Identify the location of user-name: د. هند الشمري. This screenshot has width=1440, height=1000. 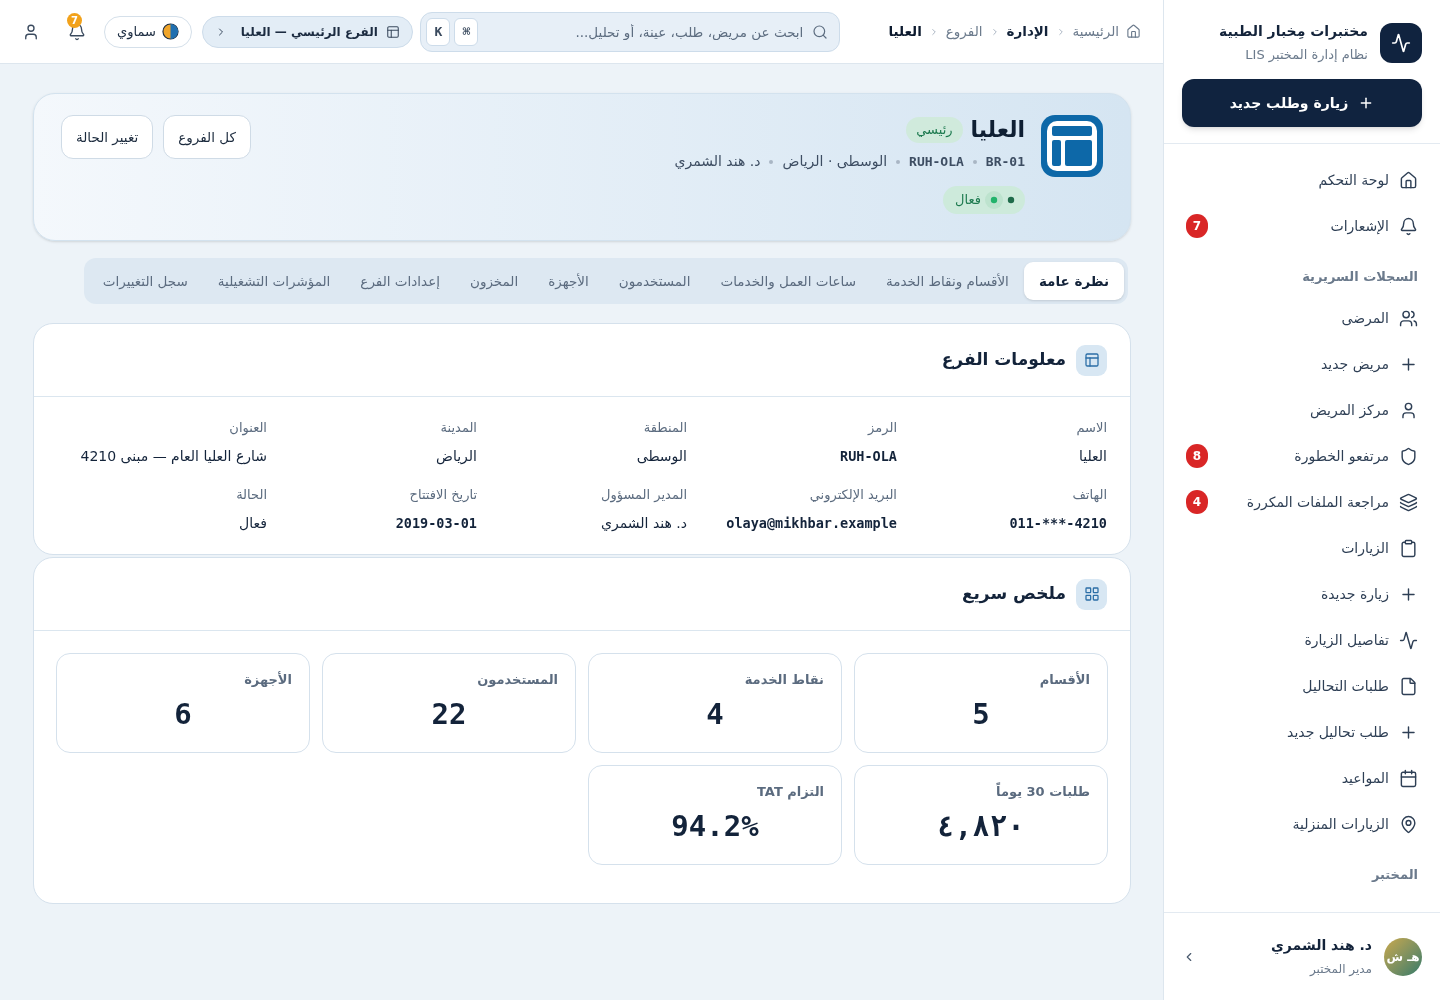
(1321, 946).